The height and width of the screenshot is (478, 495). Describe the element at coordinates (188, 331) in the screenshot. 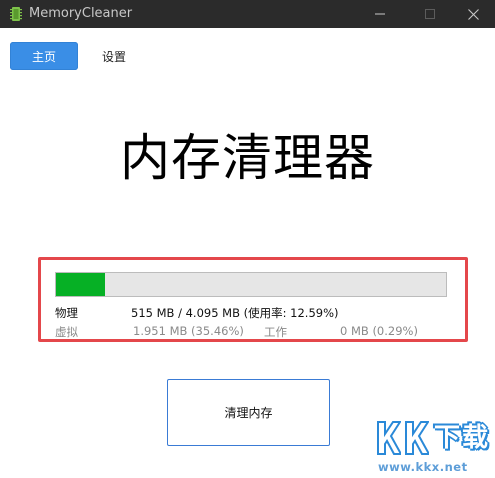

I see `virtual-memory-value: 1.951 MB (35.46%)` at that location.